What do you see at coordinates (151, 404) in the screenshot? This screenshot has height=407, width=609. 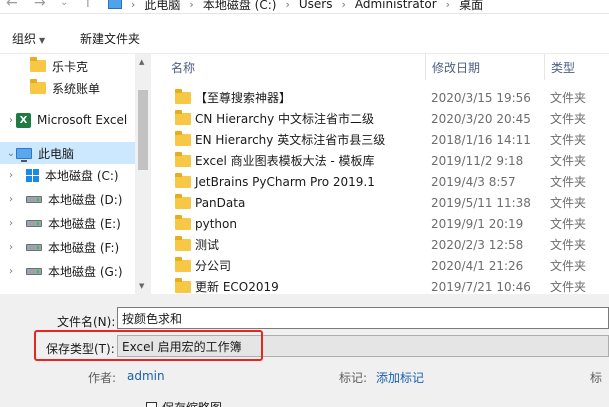 I see `save-thumbnail-checkbox` at bounding box center [151, 404].